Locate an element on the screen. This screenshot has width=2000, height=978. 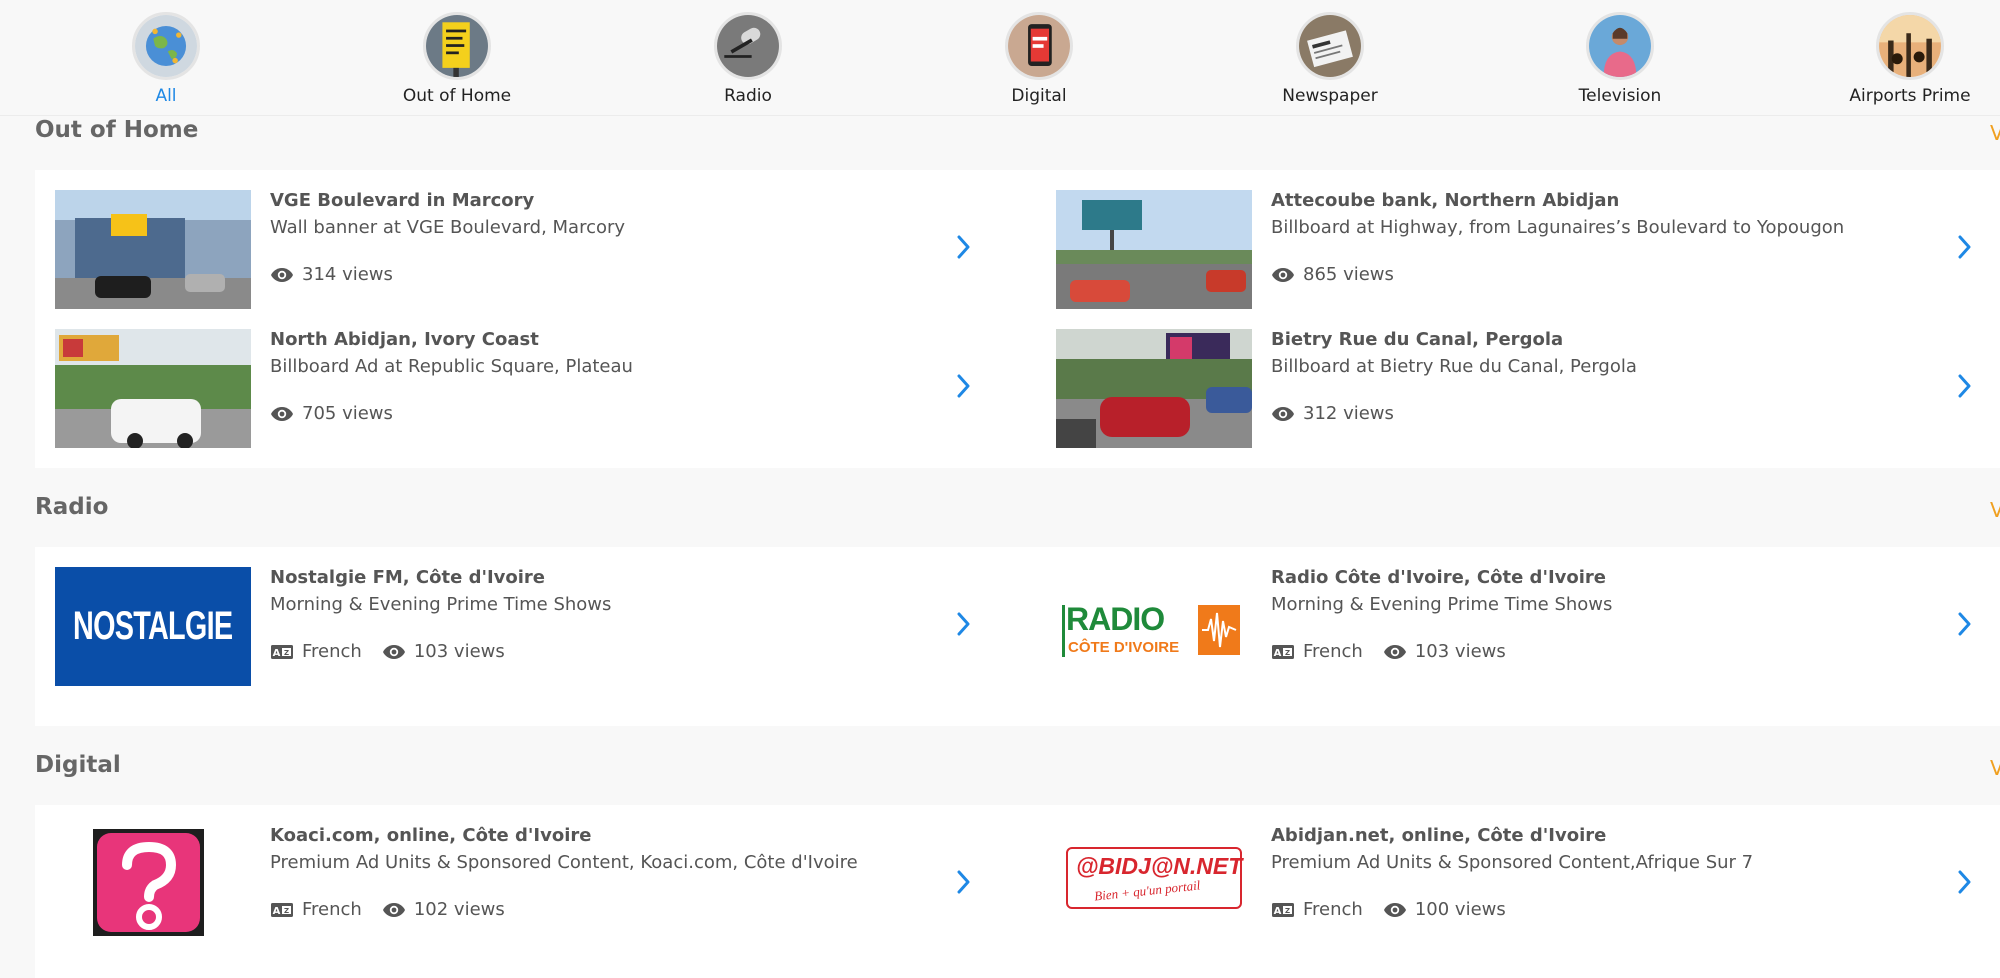
category-television: Television is located at coordinates (1620, 59).